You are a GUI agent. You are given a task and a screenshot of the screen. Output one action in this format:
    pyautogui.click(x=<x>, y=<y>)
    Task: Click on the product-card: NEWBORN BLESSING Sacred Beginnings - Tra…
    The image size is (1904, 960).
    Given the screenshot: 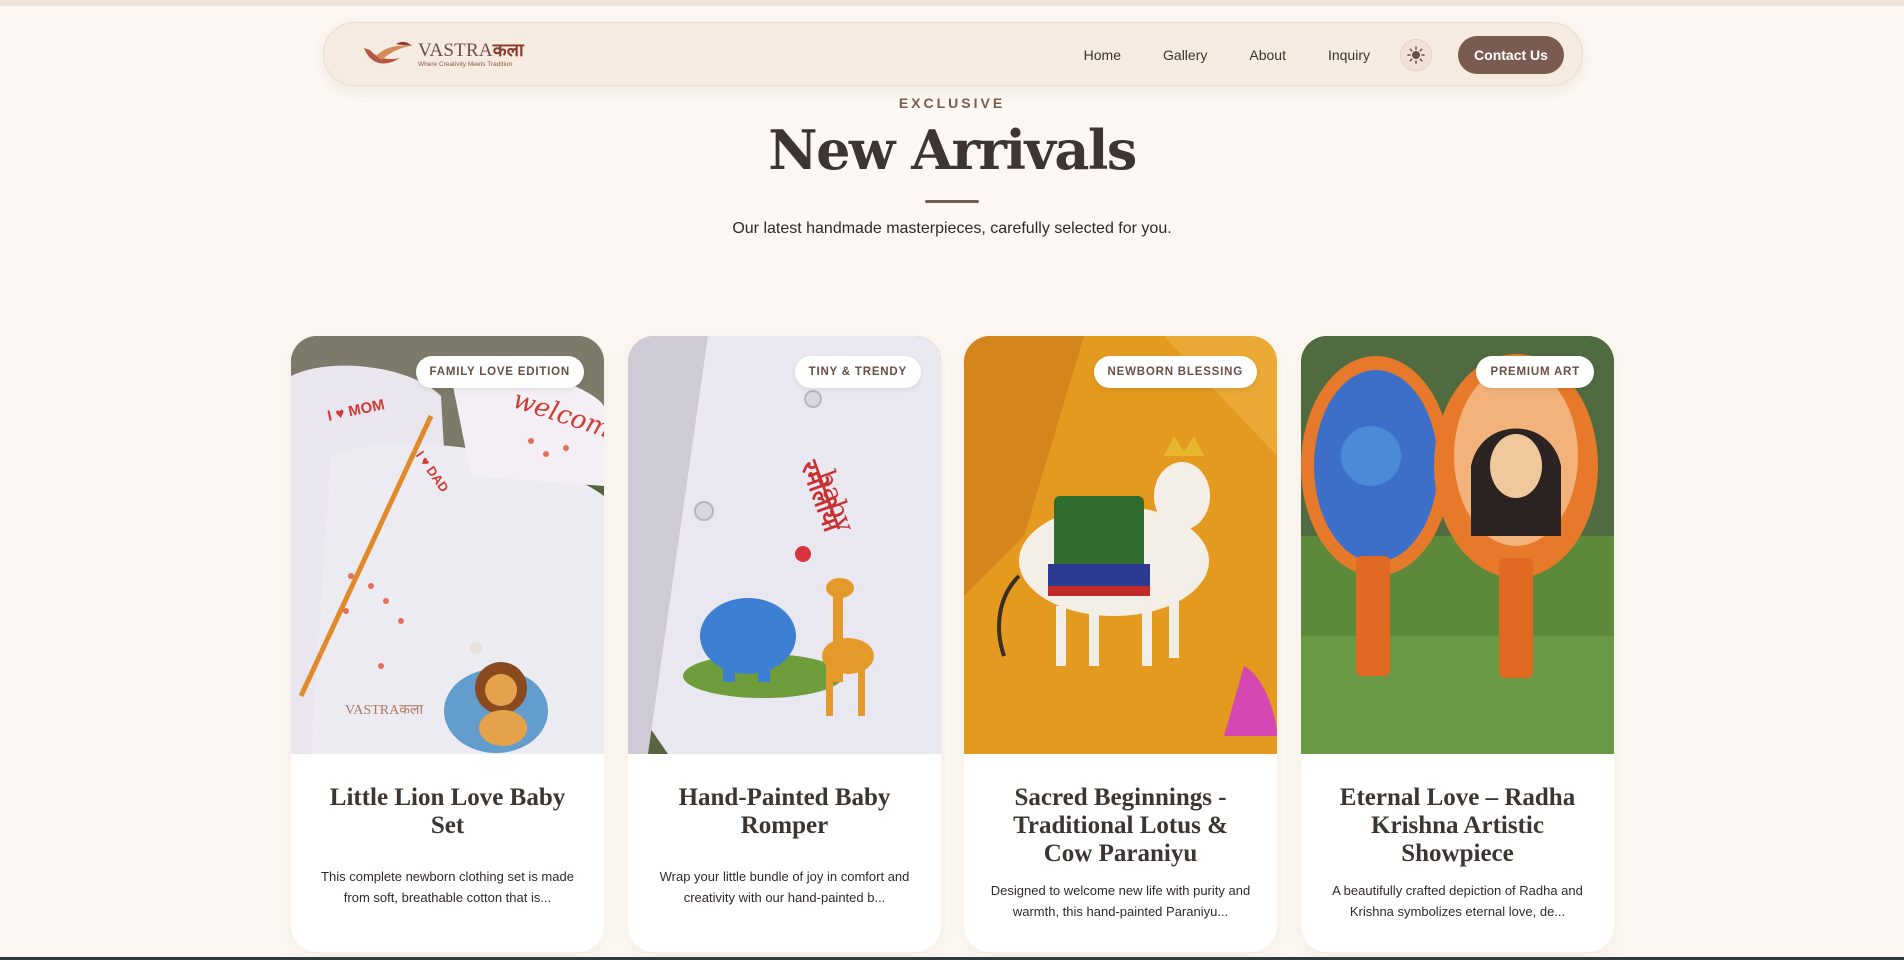 What is the action you would take?
    pyautogui.click(x=1120, y=644)
    